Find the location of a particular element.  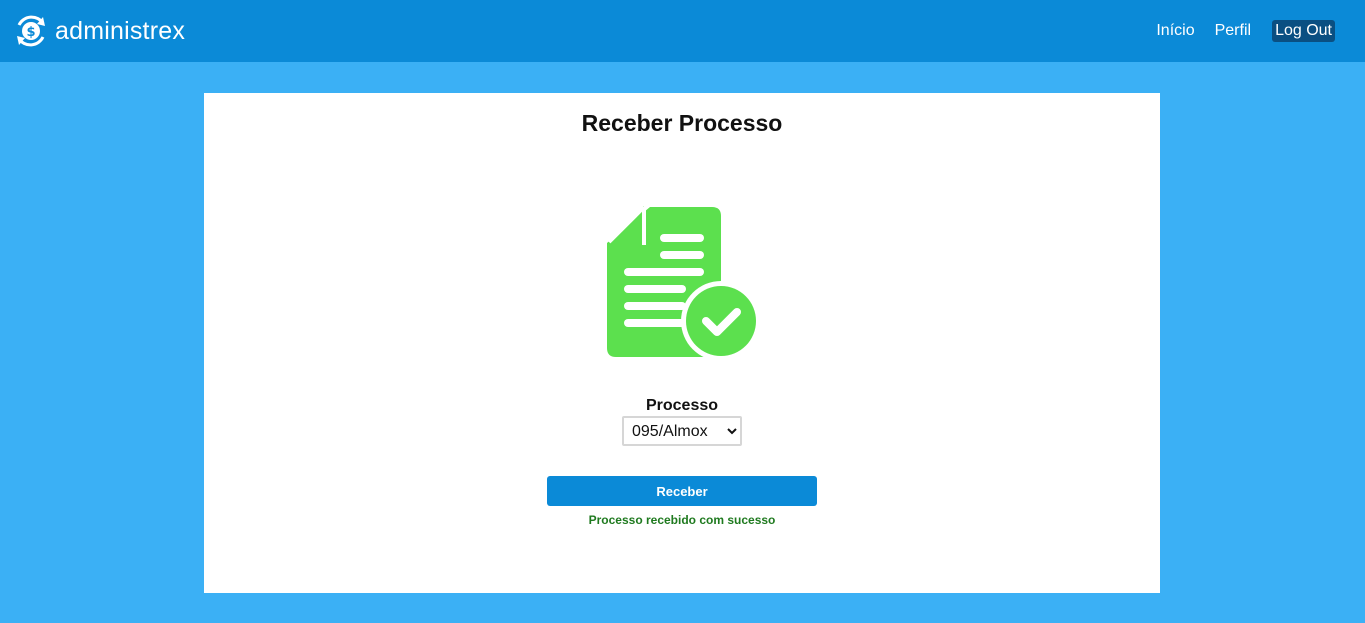

logout-button: Log Out is located at coordinates (1303, 31).